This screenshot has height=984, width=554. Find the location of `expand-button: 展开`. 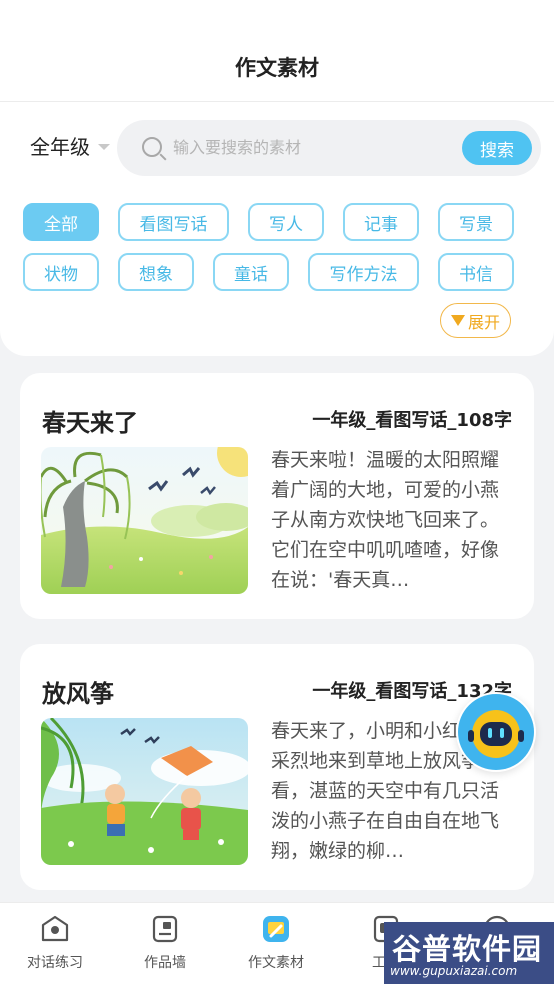

expand-button: 展开 is located at coordinates (475, 320).